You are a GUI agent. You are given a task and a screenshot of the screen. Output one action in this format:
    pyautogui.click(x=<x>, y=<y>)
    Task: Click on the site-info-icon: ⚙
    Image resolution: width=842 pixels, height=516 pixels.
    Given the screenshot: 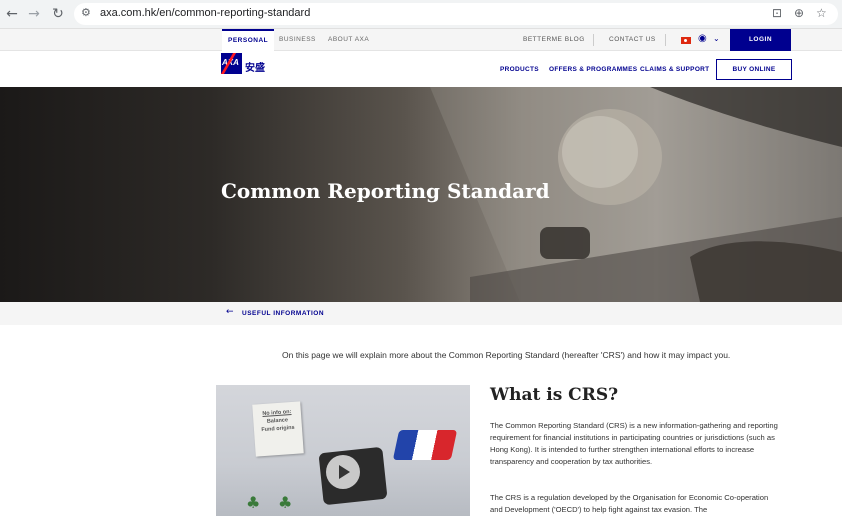 What is the action you would take?
    pyautogui.click(x=86, y=12)
    